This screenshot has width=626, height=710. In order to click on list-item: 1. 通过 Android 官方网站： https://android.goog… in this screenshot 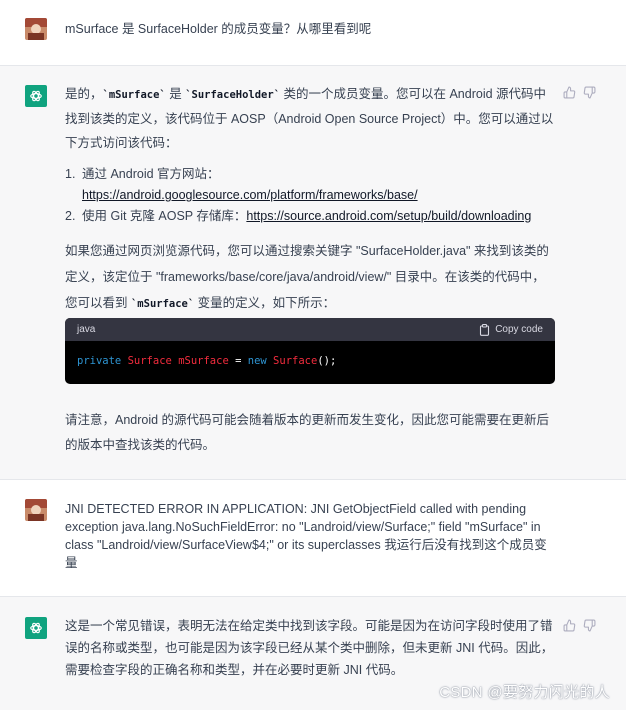, I will do `click(241, 184)`.